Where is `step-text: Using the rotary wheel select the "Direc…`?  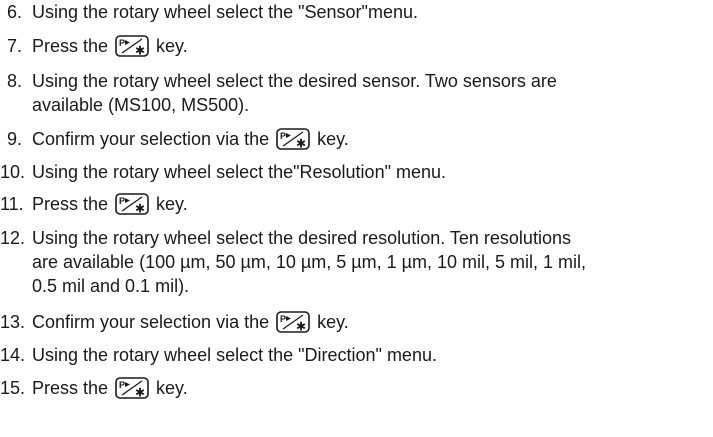
step-text: Using the rotary wheel select the "Direc… is located at coordinates (234, 355).